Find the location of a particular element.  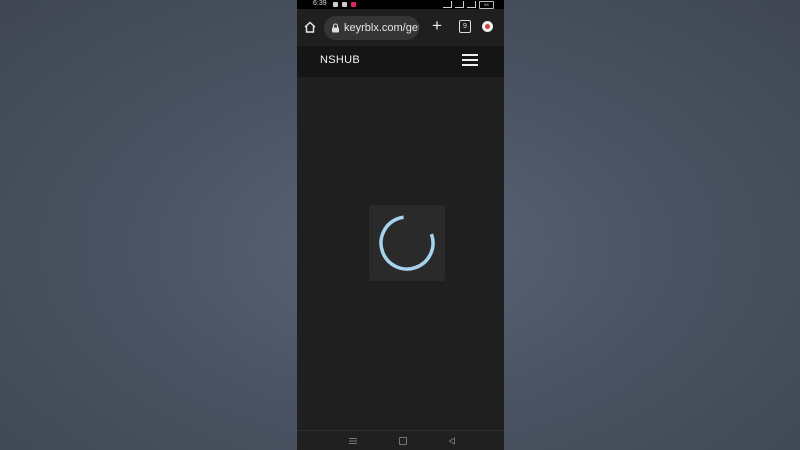

nav-home-icon is located at coordinates (403, 441).